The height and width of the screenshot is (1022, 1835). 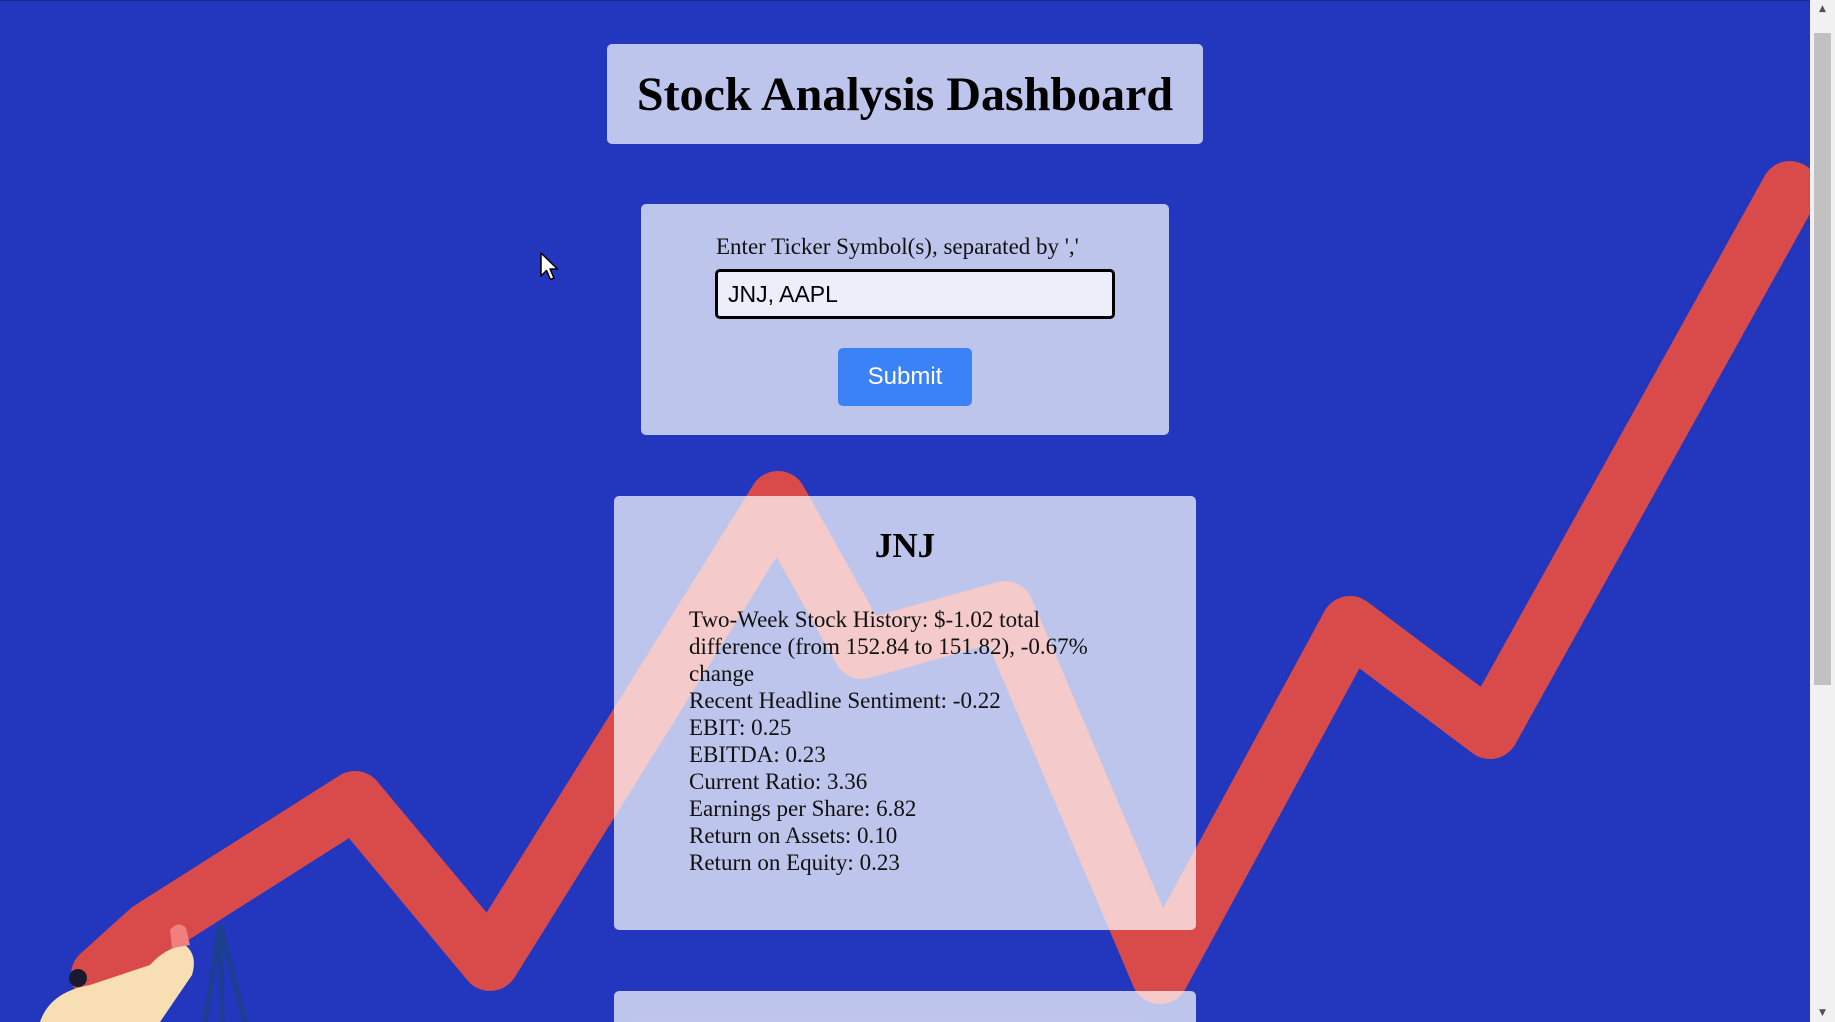 What do you see at coordinates (778, 781) in the screenshot?
I see `metric-current-ratio: Current Ratio: 3.36` at bounding box center [778, 781].